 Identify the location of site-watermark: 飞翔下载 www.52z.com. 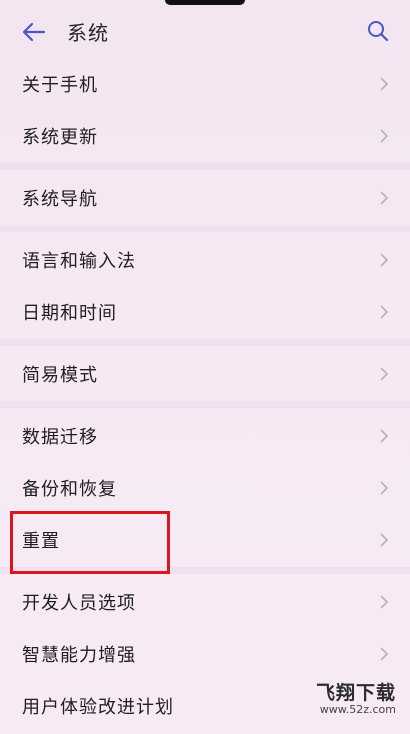
(356, 697).